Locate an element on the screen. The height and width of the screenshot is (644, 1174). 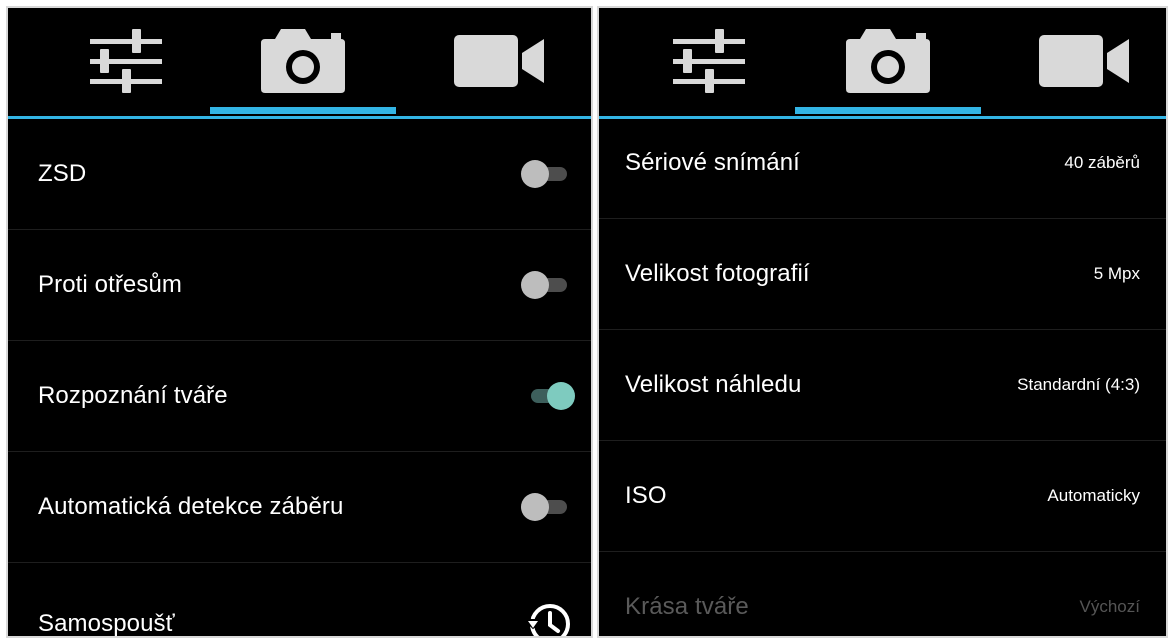
setting-row-zsd: ZSD is located at coordinates (299, 174).